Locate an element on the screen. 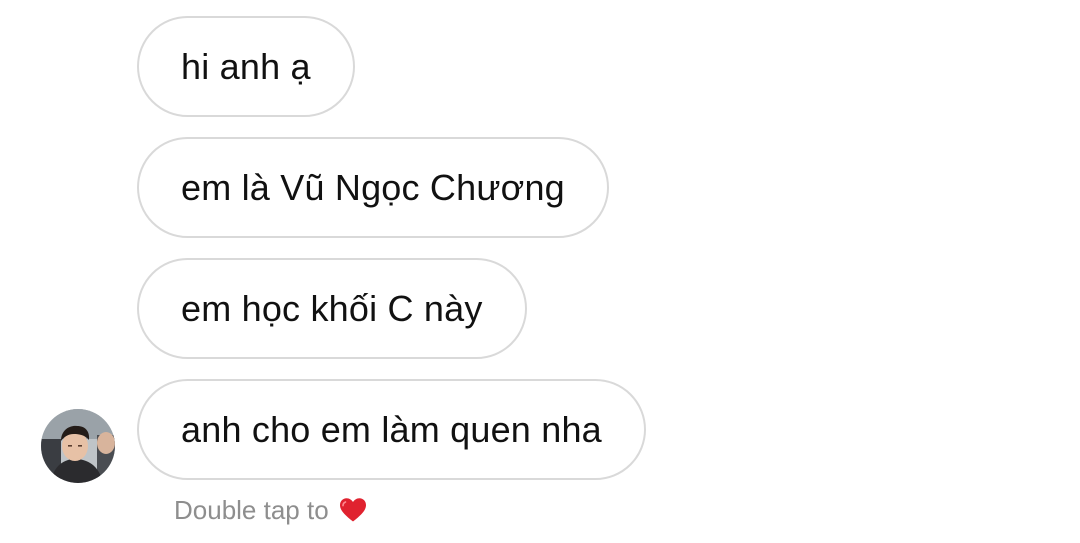  message-text: em học khối C này is located at coordinates (332, 308).